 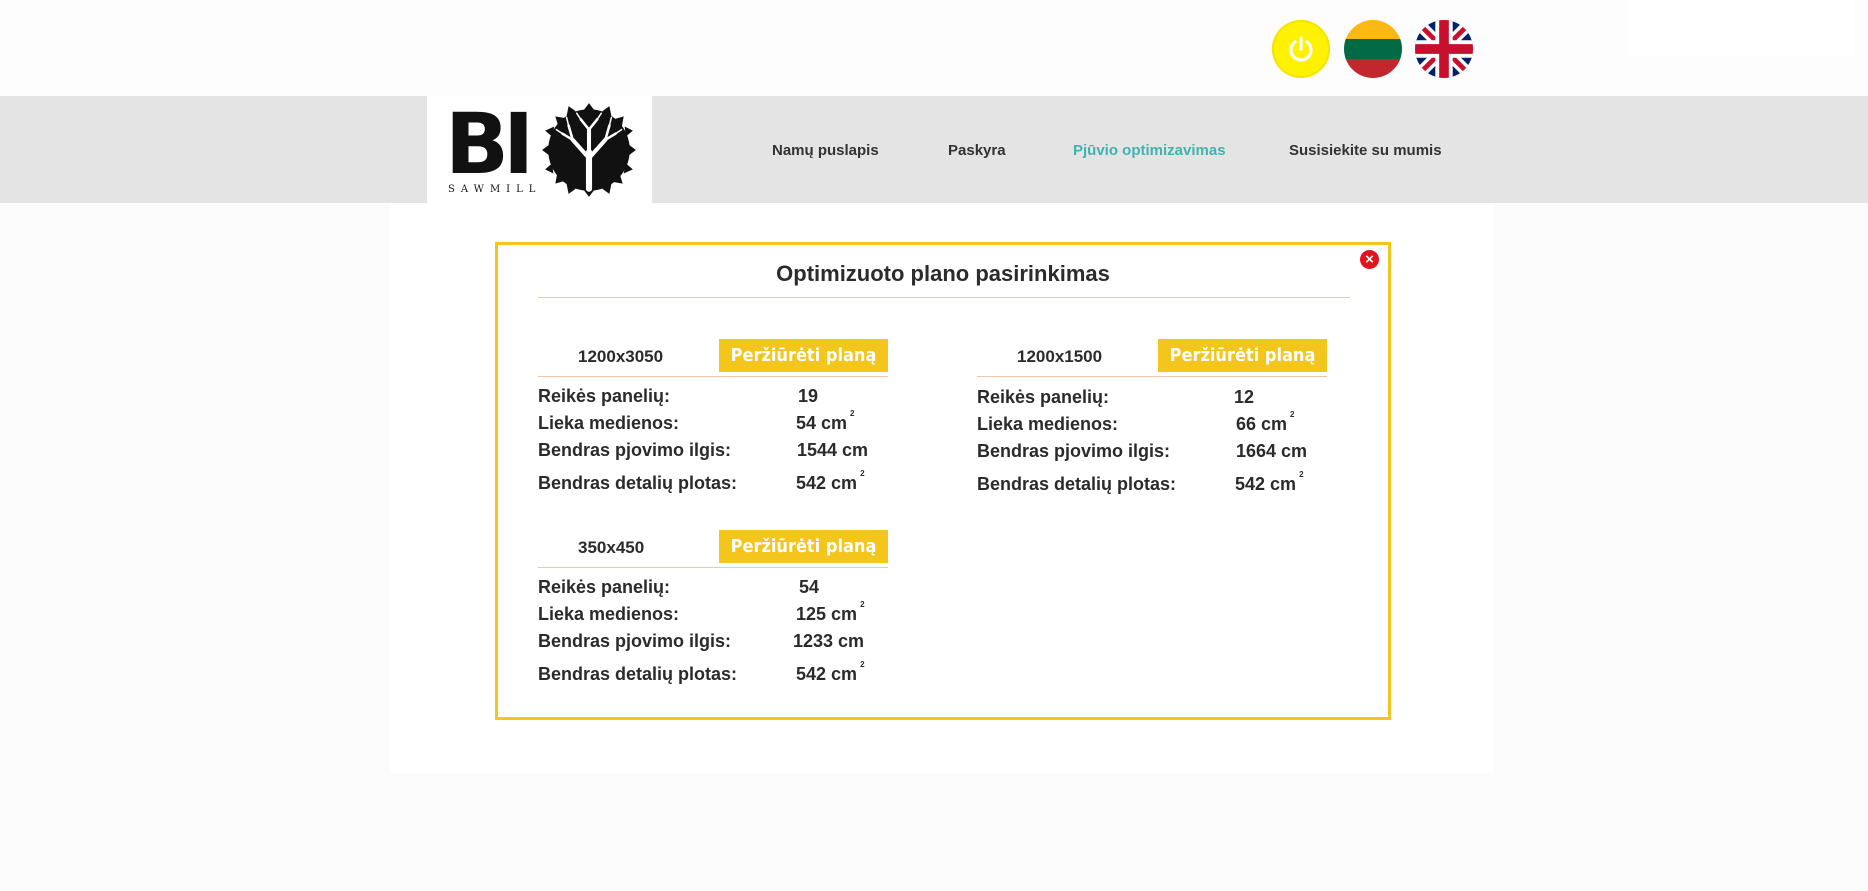 What do you see at coordinates (830, 612) in the screenshot?
I see `waste-value: 125 cm 2` at bounding box center [830, 612].